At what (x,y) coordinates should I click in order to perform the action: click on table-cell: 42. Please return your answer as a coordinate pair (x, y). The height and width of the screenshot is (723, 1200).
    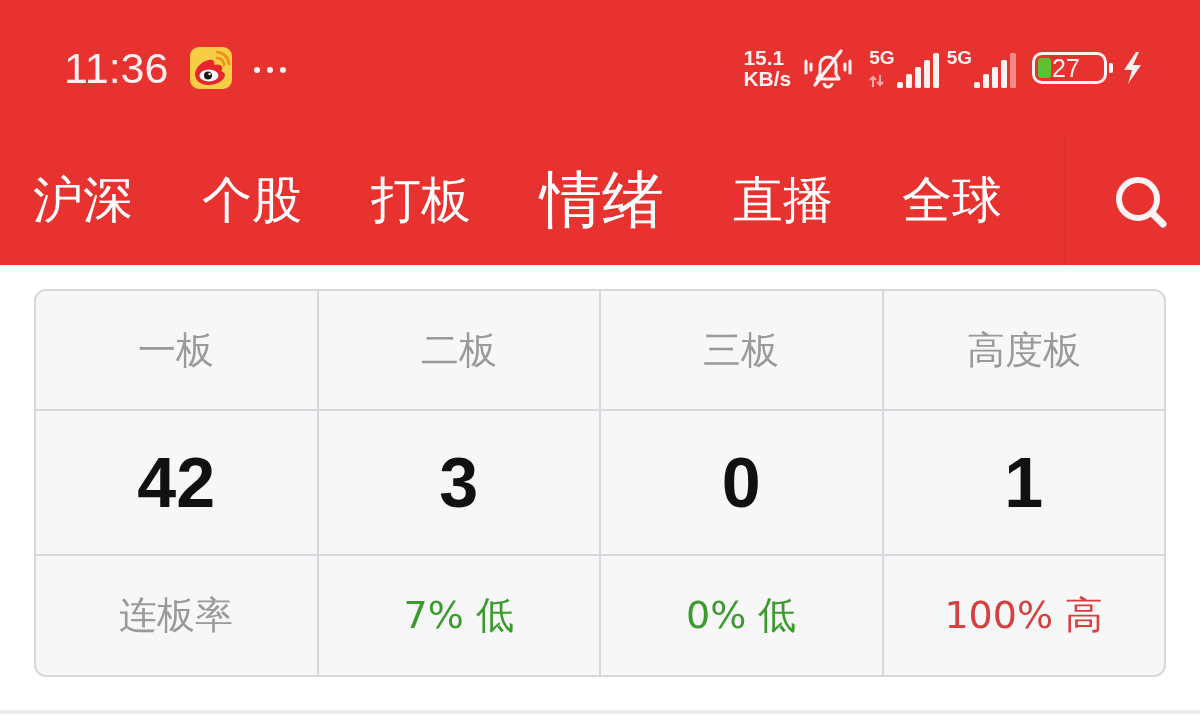
    Looking at the image, I should click on (176, 482).